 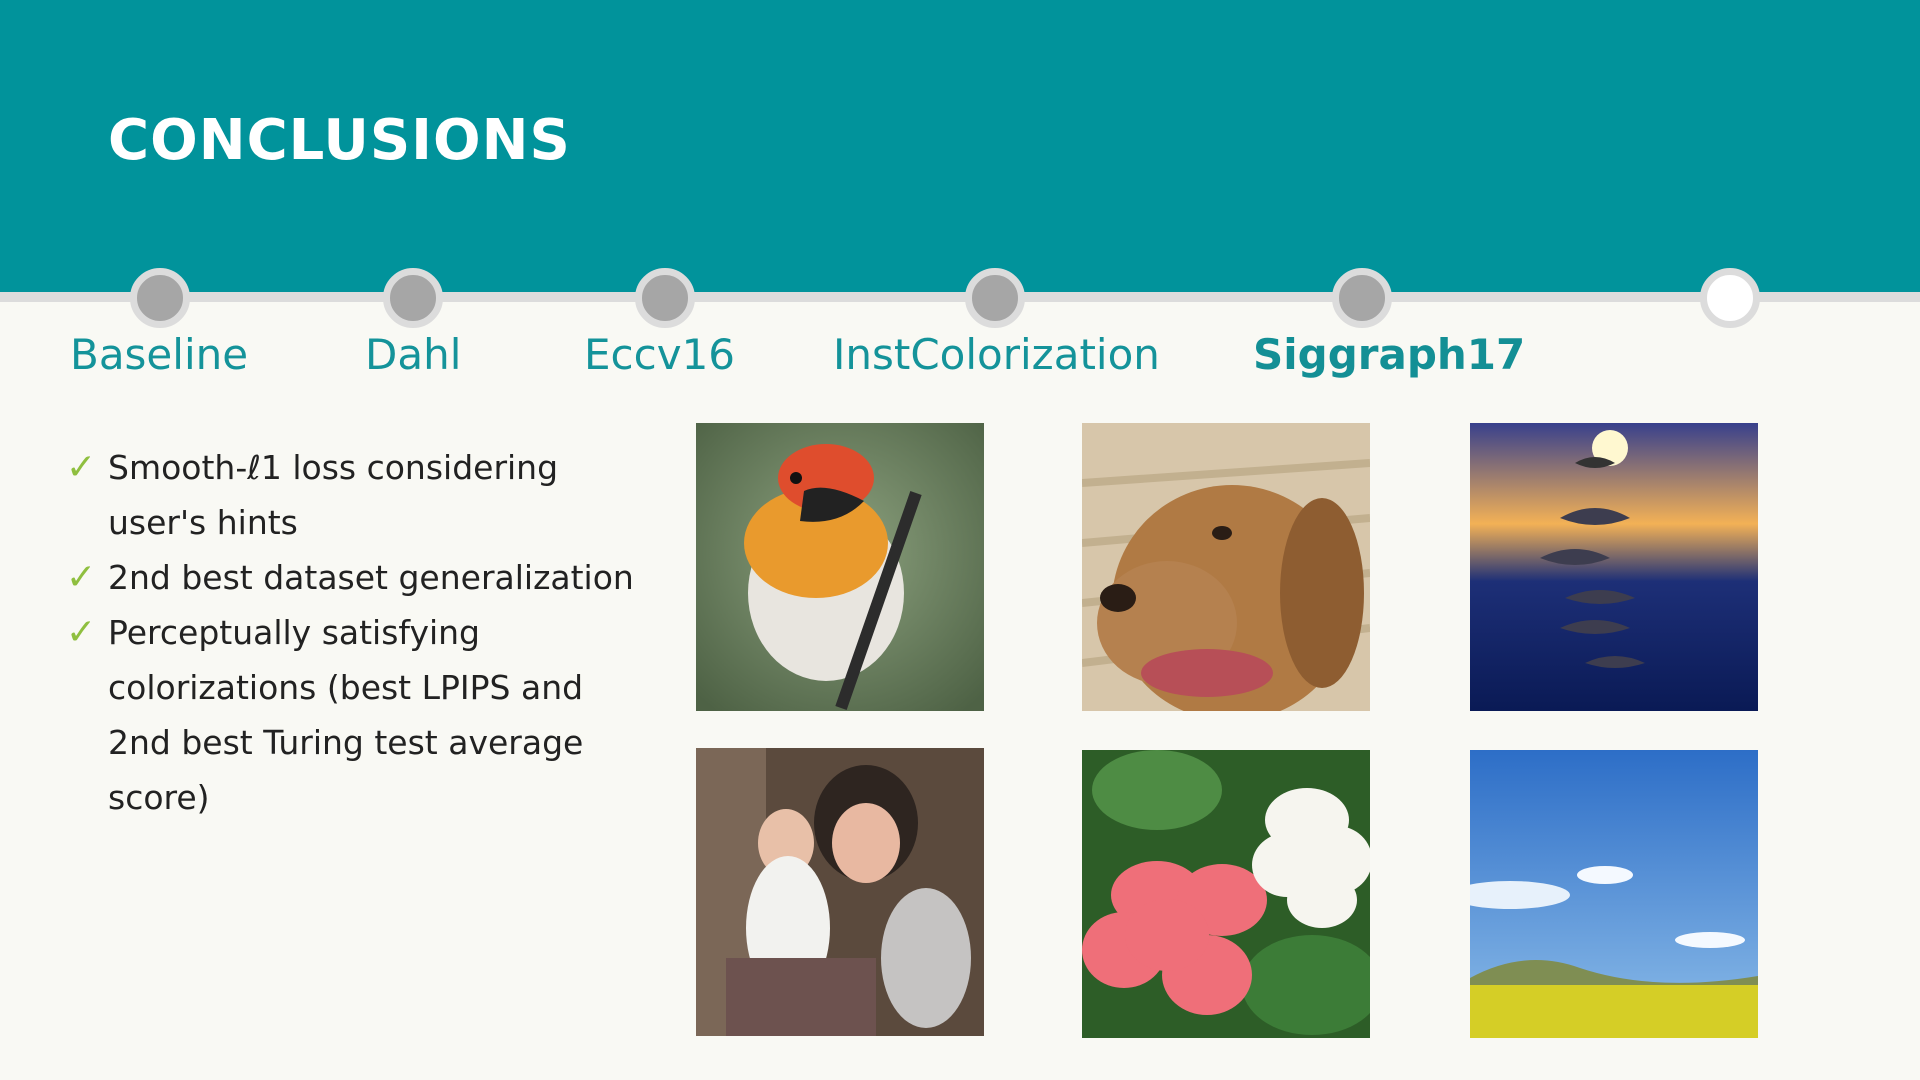 I want to click on bullet-text: Smooth-ℓ1 loss considering user's hints, so click(x=333, y=495).